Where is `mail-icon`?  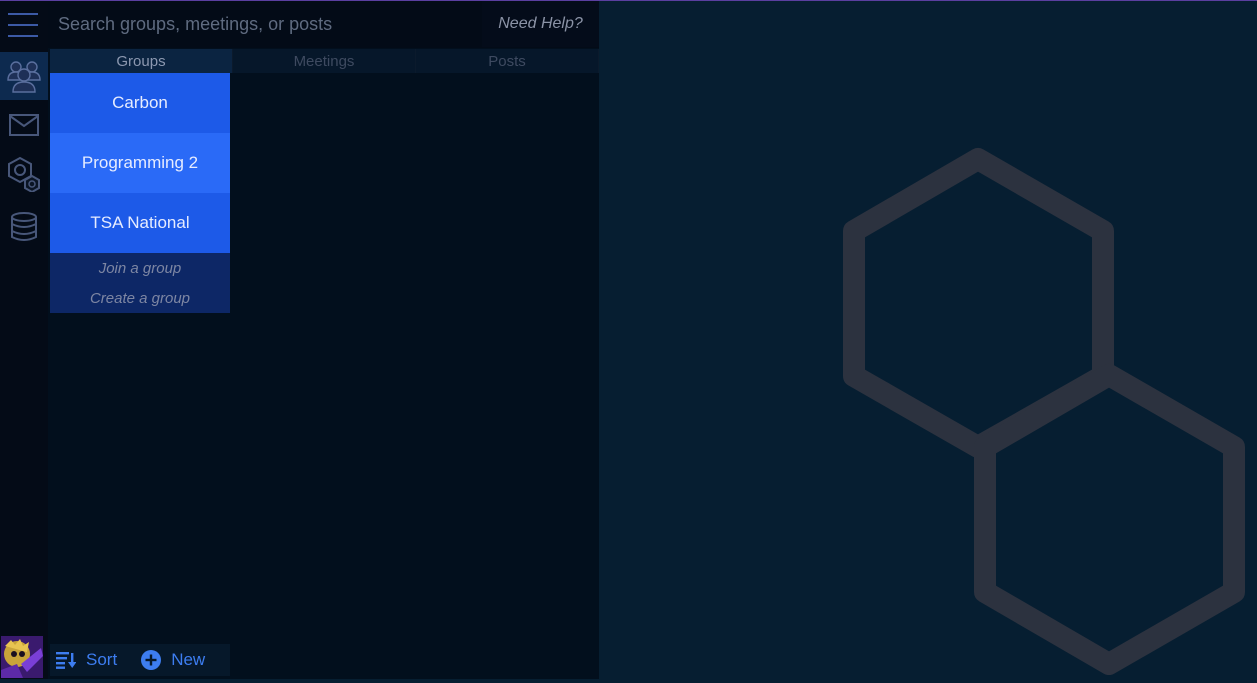 mail-icon is located at coordinates (24, 125).